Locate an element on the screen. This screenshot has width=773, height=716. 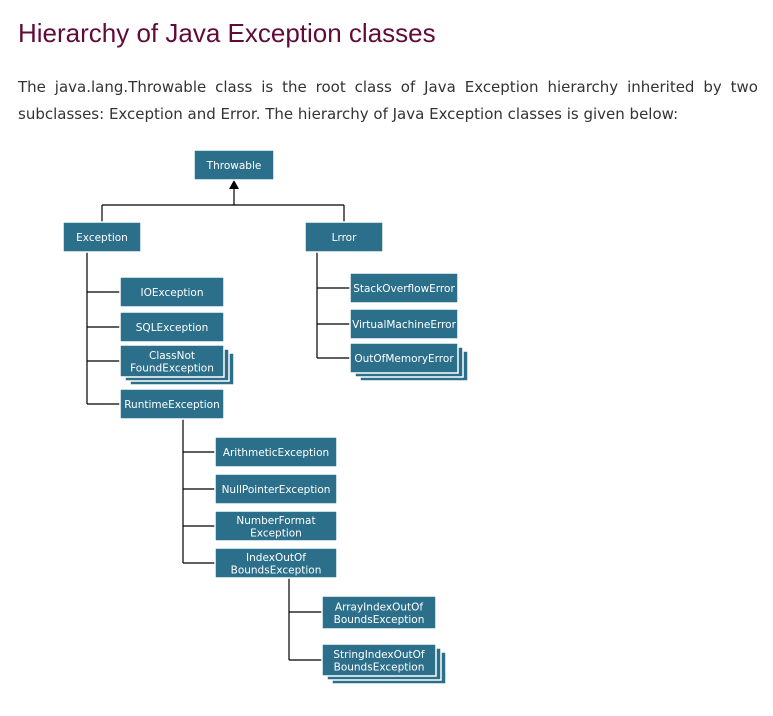
node-numberformat: NumberFormatException is located at coordinates (276, 526).